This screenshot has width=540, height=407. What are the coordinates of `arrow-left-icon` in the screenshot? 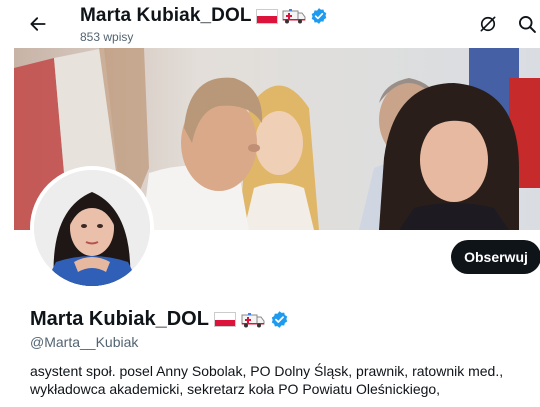 It's located at (38, 24).